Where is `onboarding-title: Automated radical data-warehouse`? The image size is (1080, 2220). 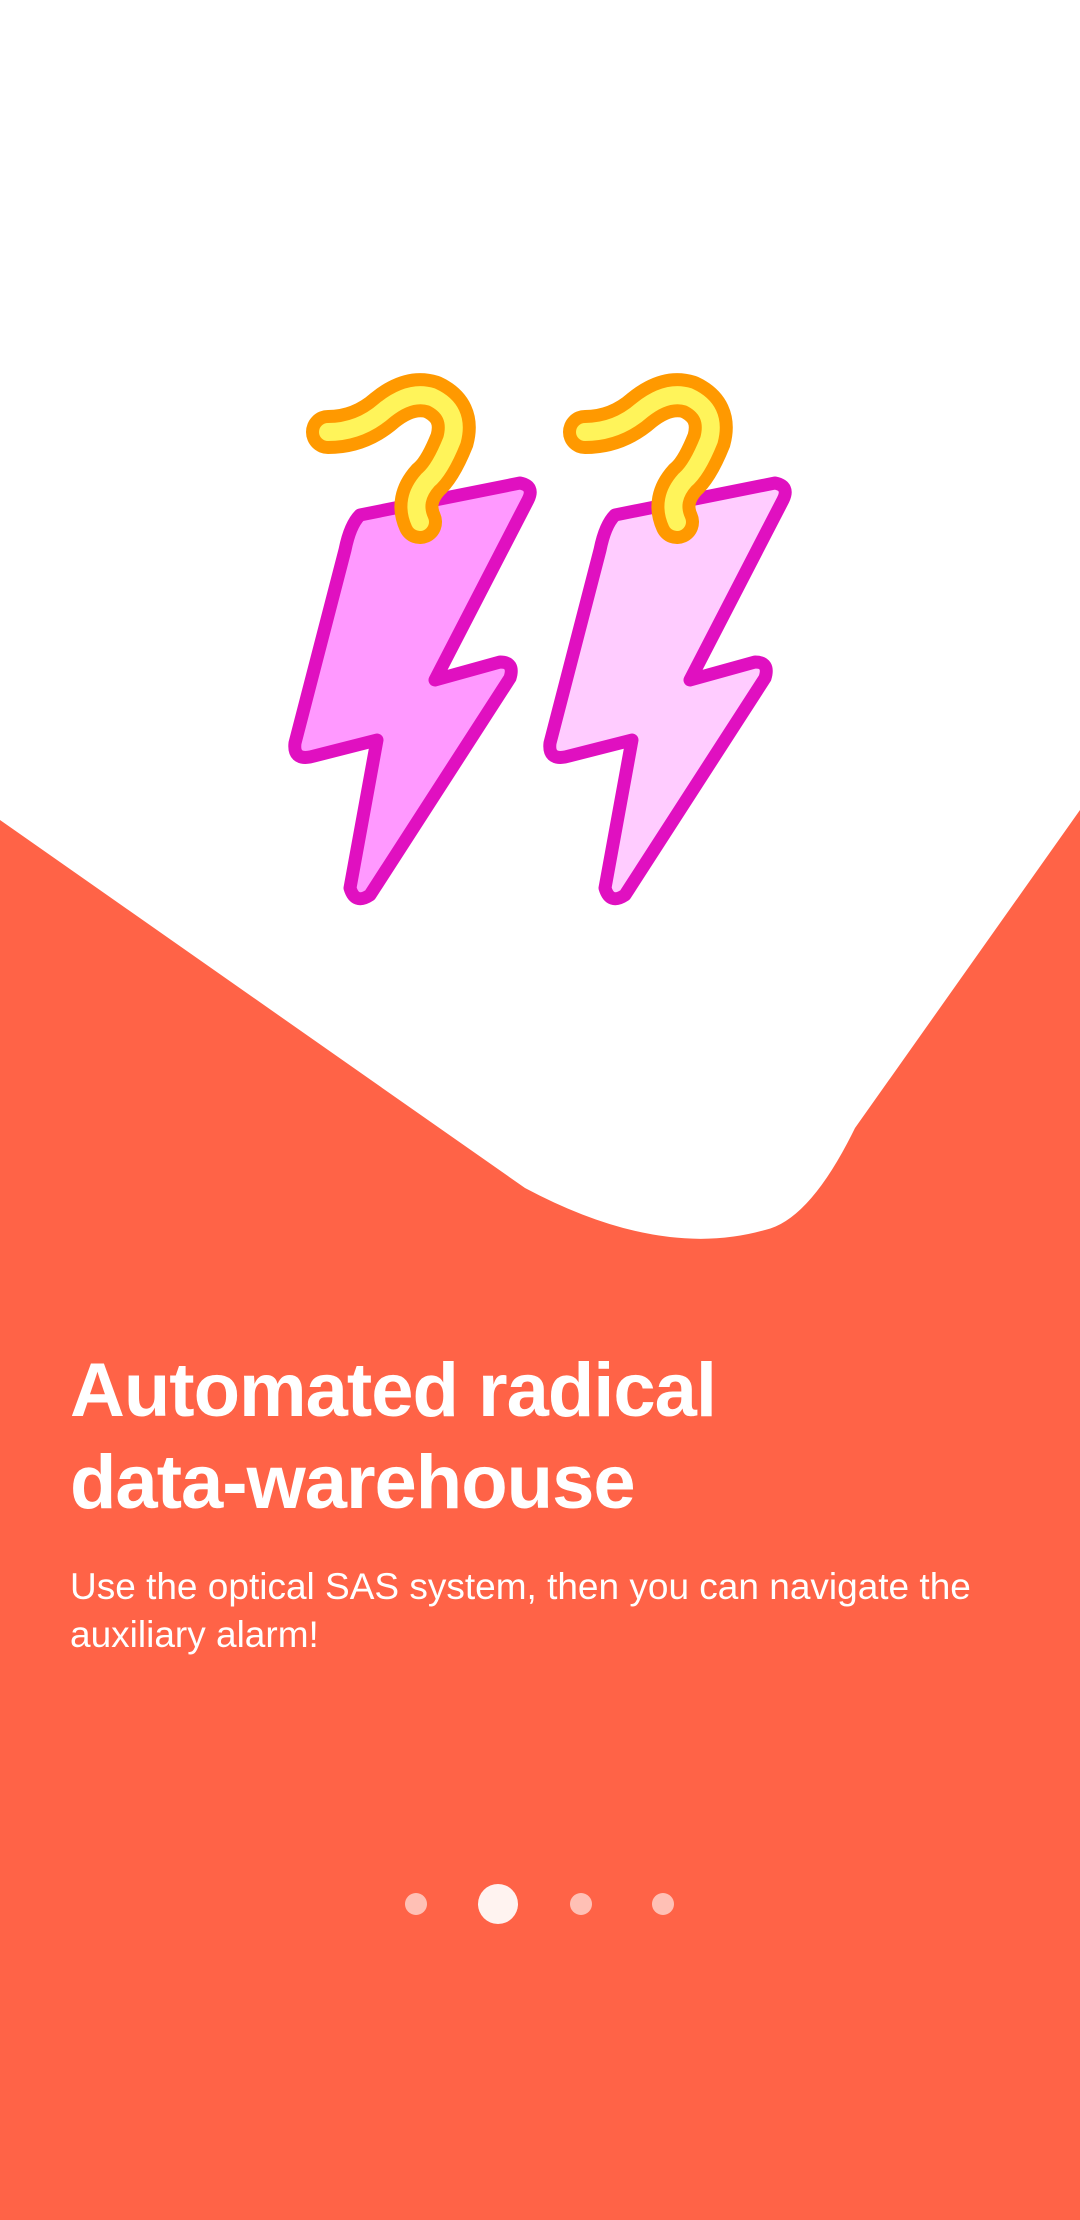 onboarding-title: Automated radical data-warehouse is located at coordinates (393, 1436).